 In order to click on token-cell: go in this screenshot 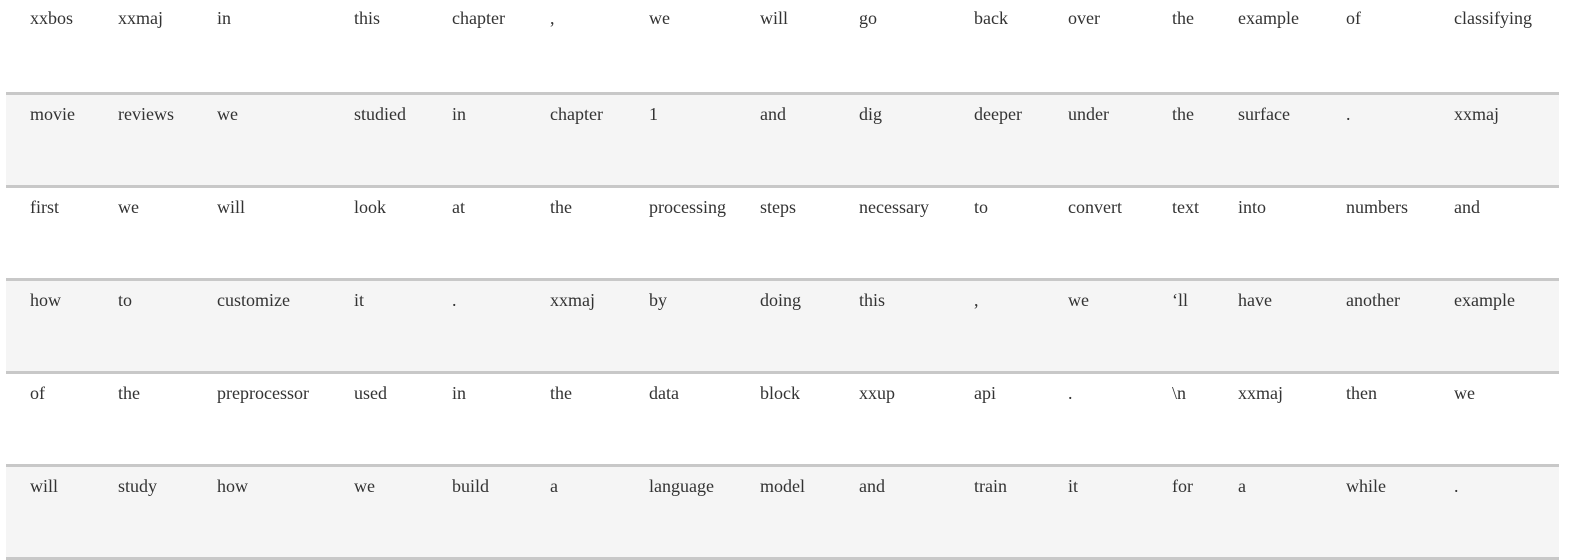, I will do `click(868, 18)`.